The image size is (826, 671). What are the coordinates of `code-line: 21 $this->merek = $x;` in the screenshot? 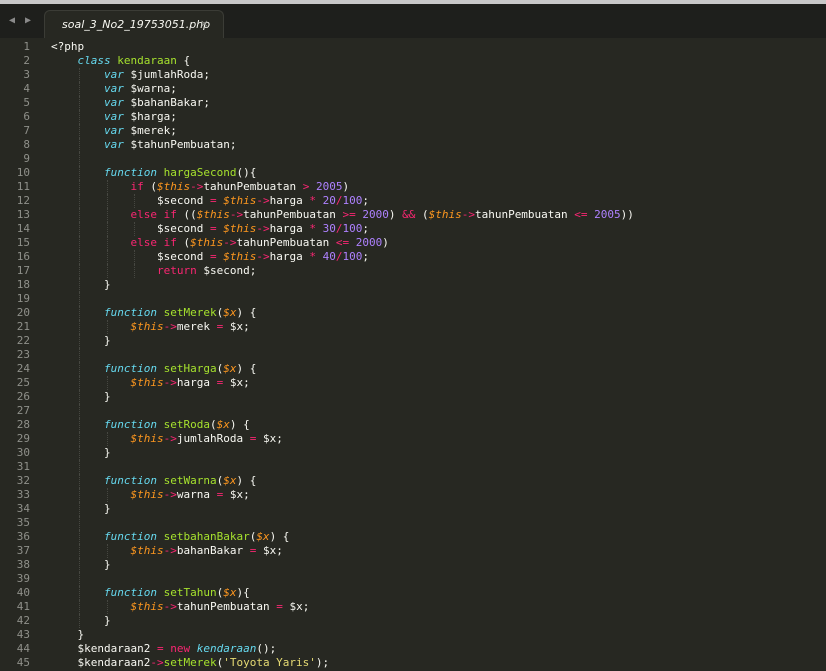 It's located at (413, 327).